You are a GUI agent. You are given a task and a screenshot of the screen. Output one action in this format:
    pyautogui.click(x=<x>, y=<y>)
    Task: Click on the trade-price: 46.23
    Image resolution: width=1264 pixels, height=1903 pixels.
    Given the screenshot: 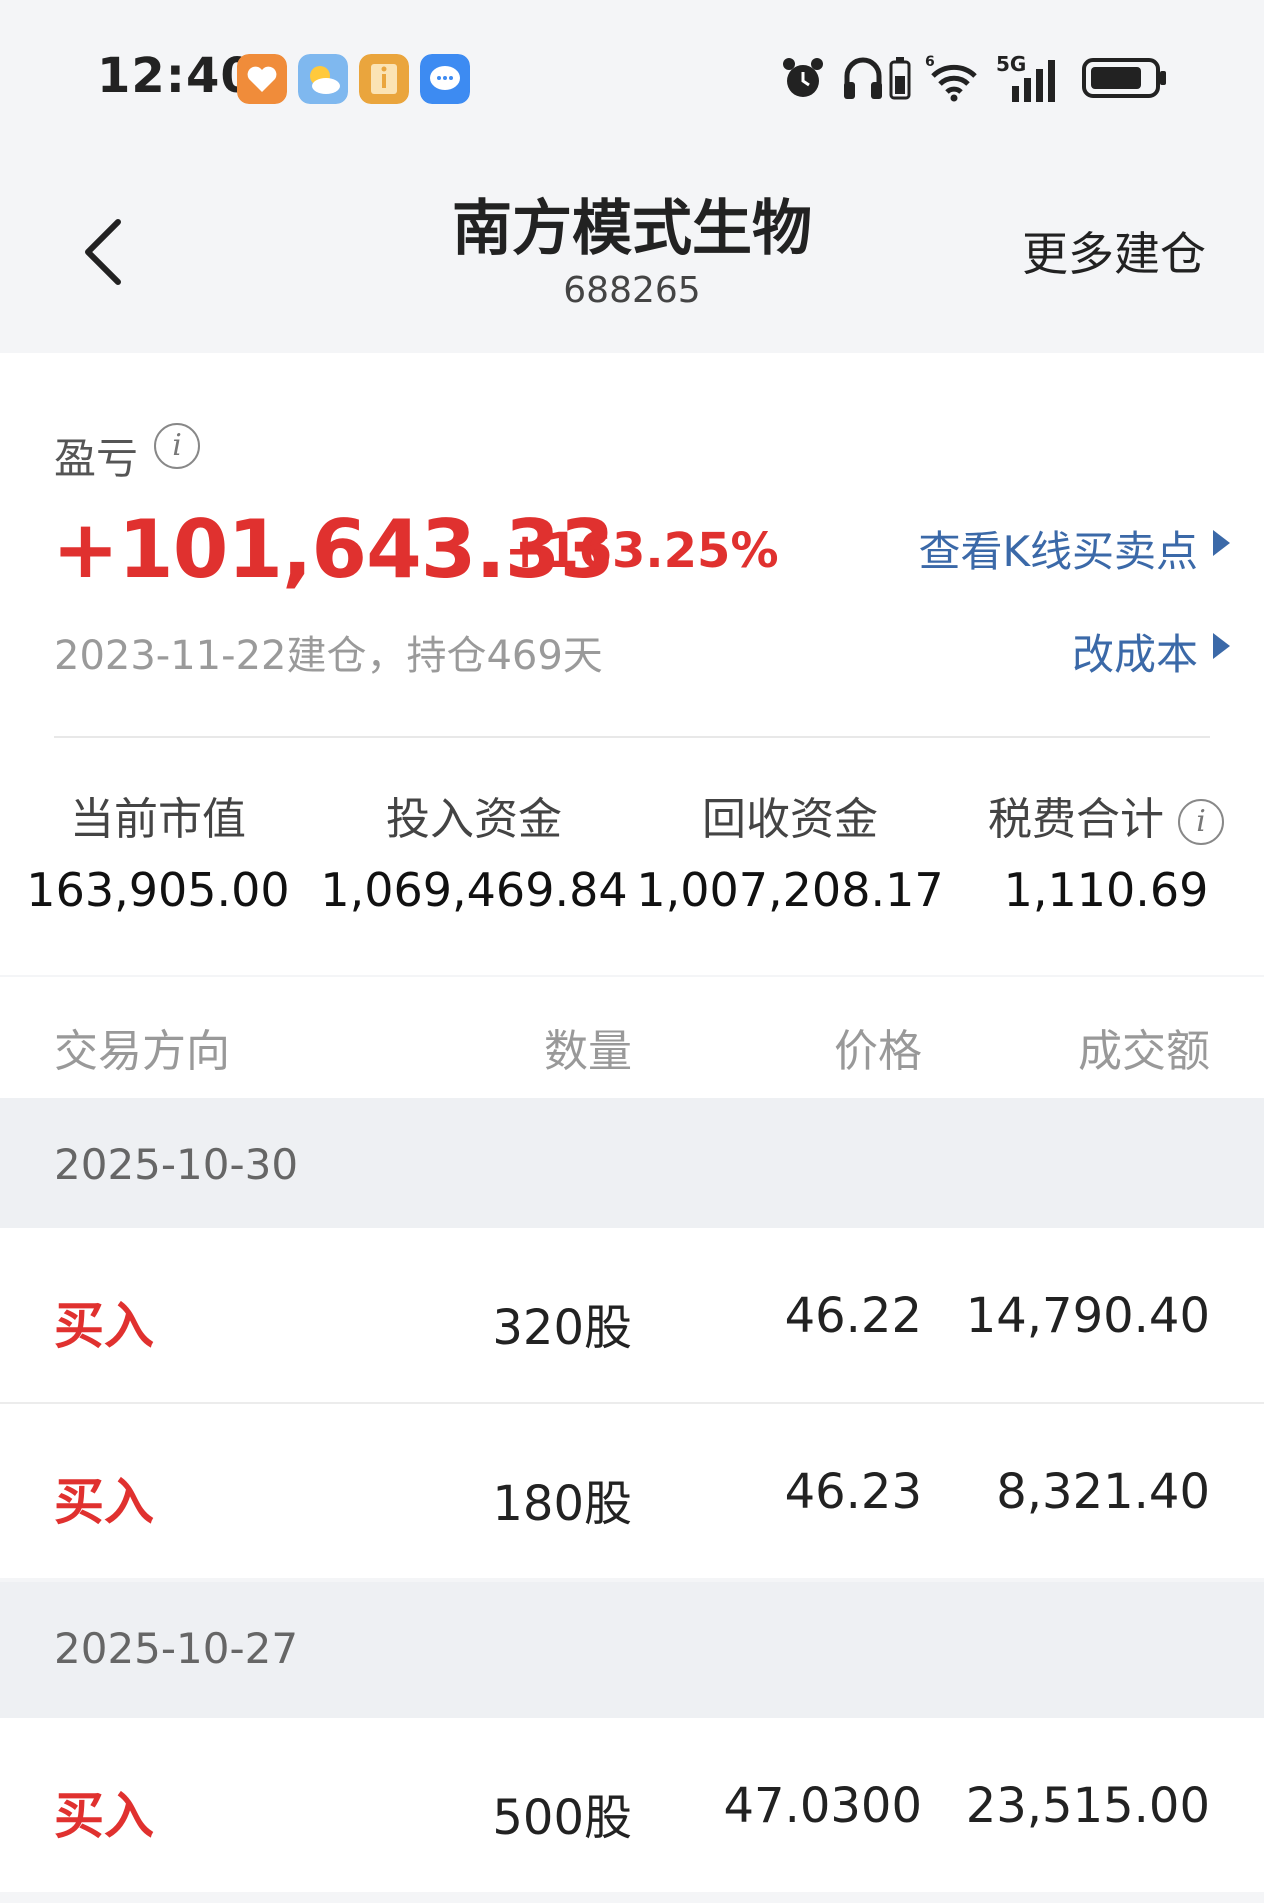 What is the action you would take?
    pyautogui.click(x=853, y=1492)
    